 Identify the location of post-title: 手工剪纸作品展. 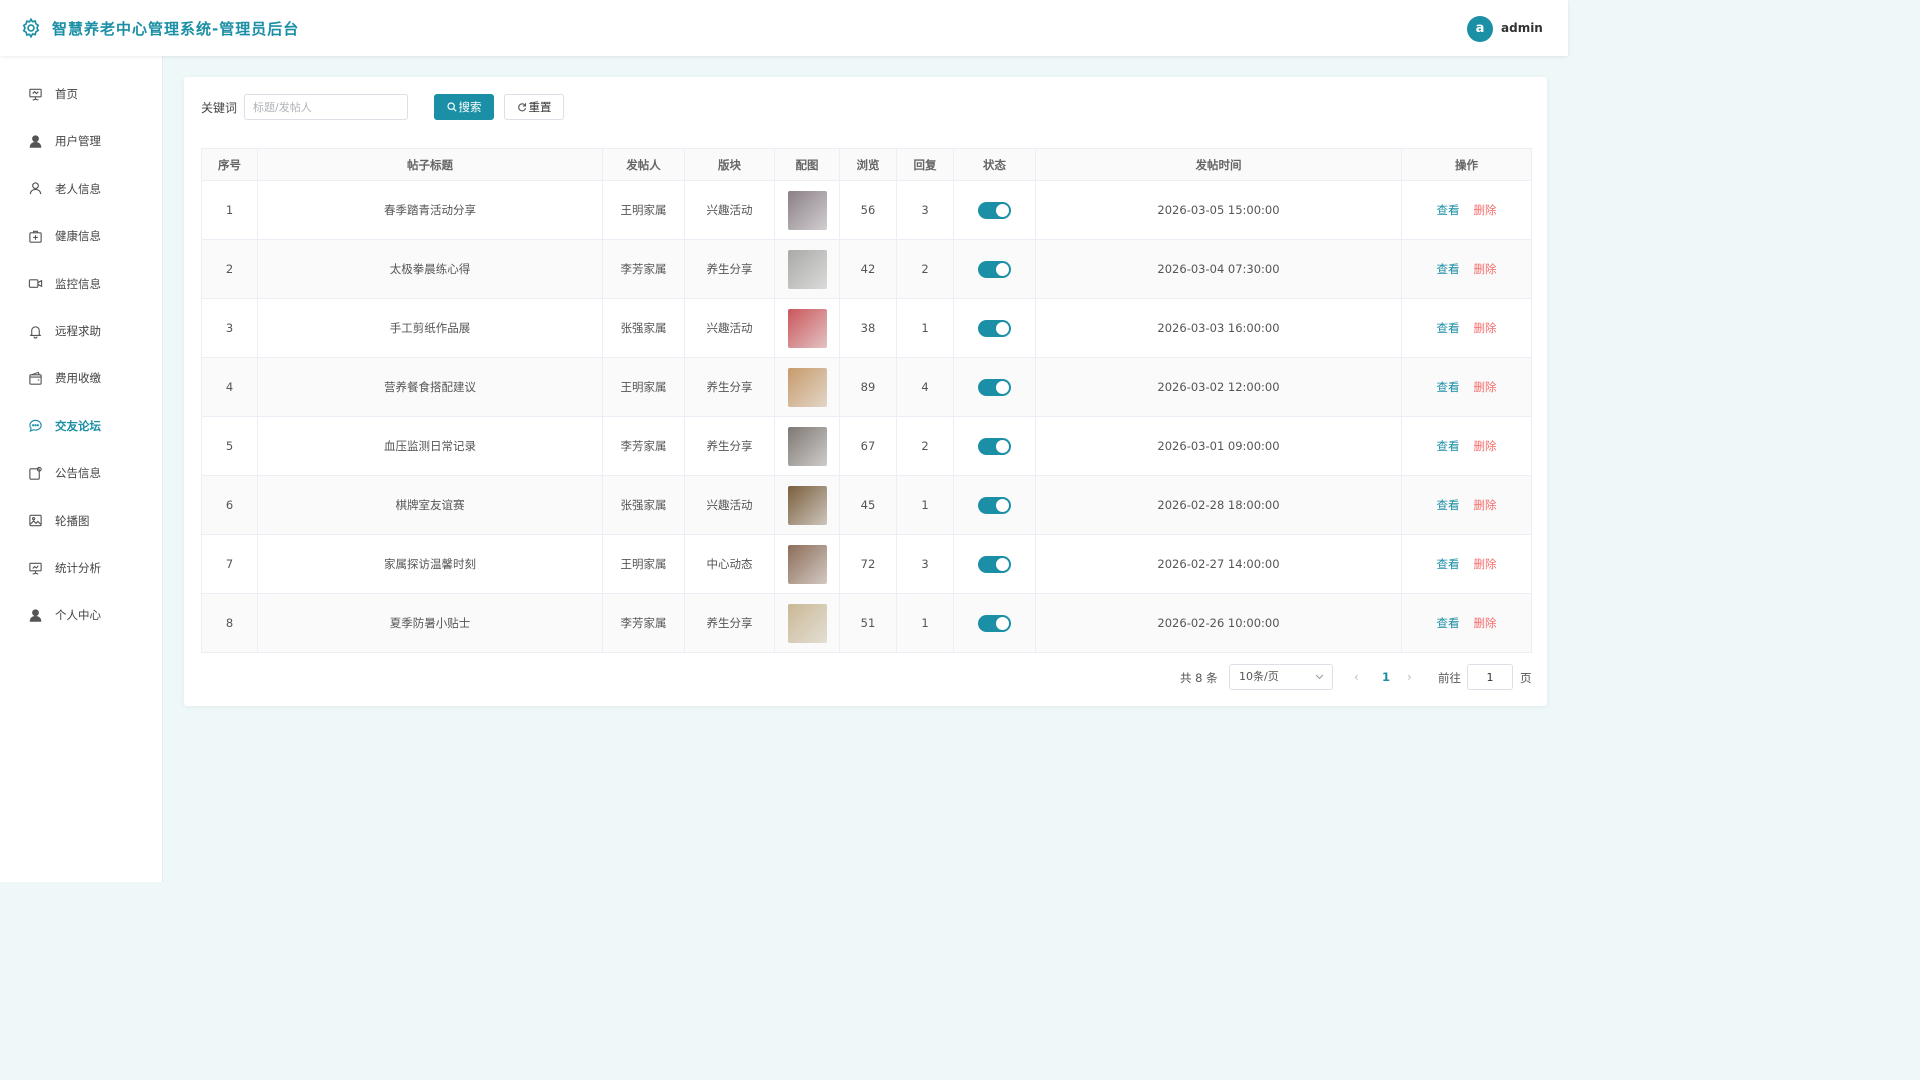
(430, 328).